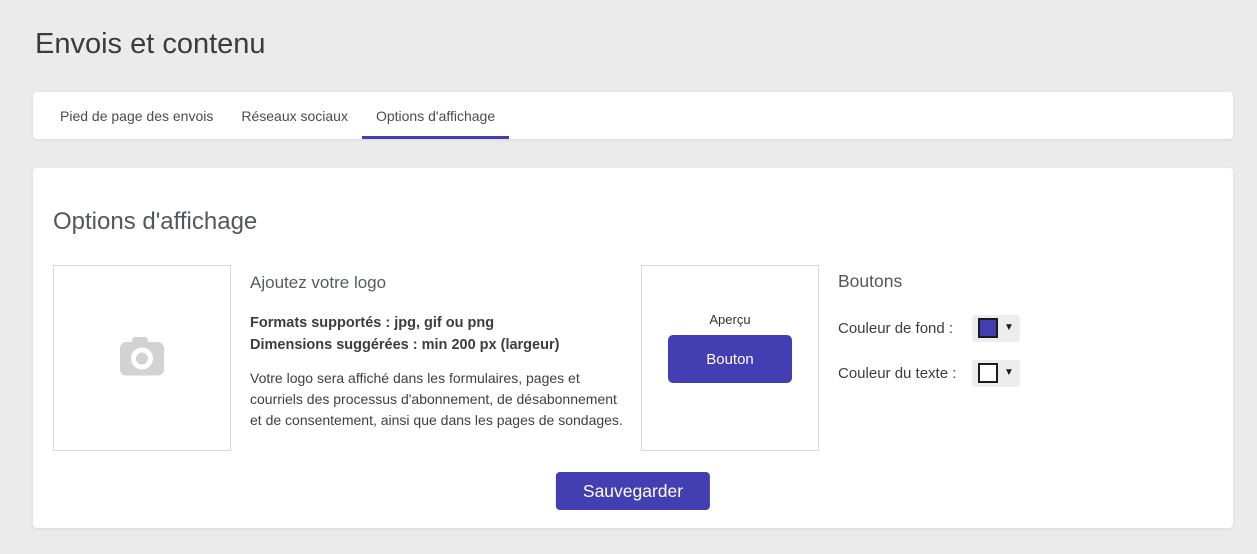  I want to click on logo-upload-dropzone, so click(142, 358).